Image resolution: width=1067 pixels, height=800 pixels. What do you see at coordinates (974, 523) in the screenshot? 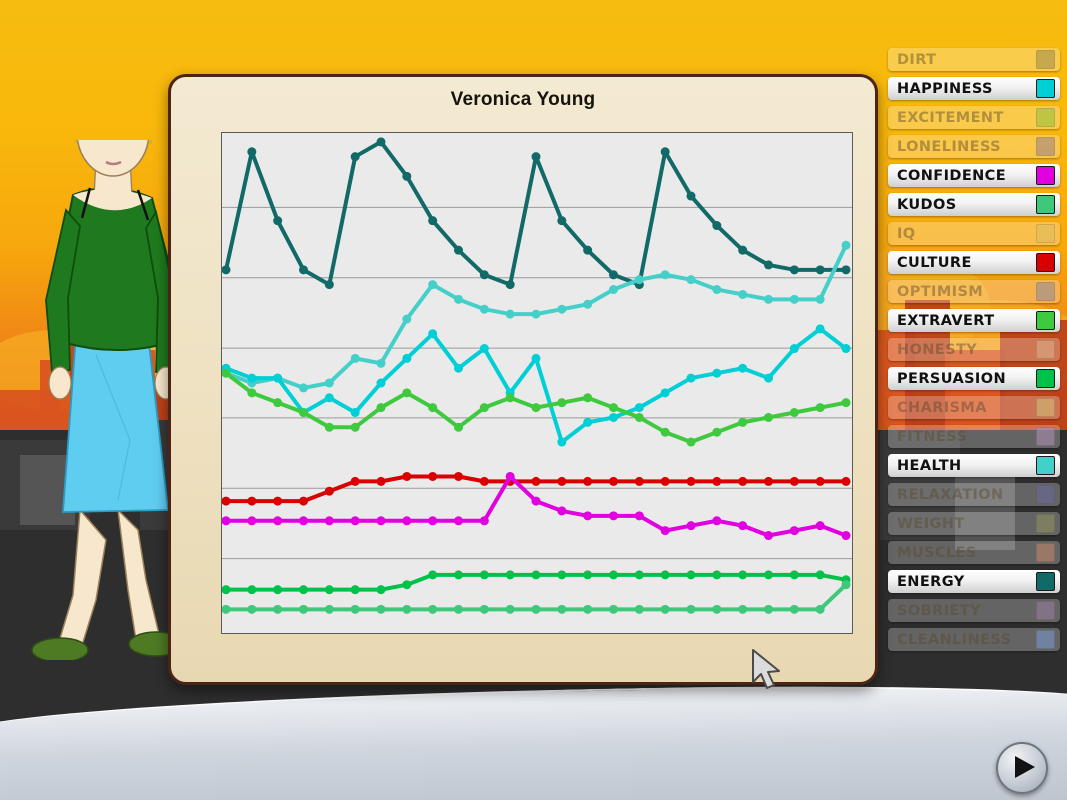
I see `sidebar-item-weight: WEIGHT` at bounding box center [974, 523].